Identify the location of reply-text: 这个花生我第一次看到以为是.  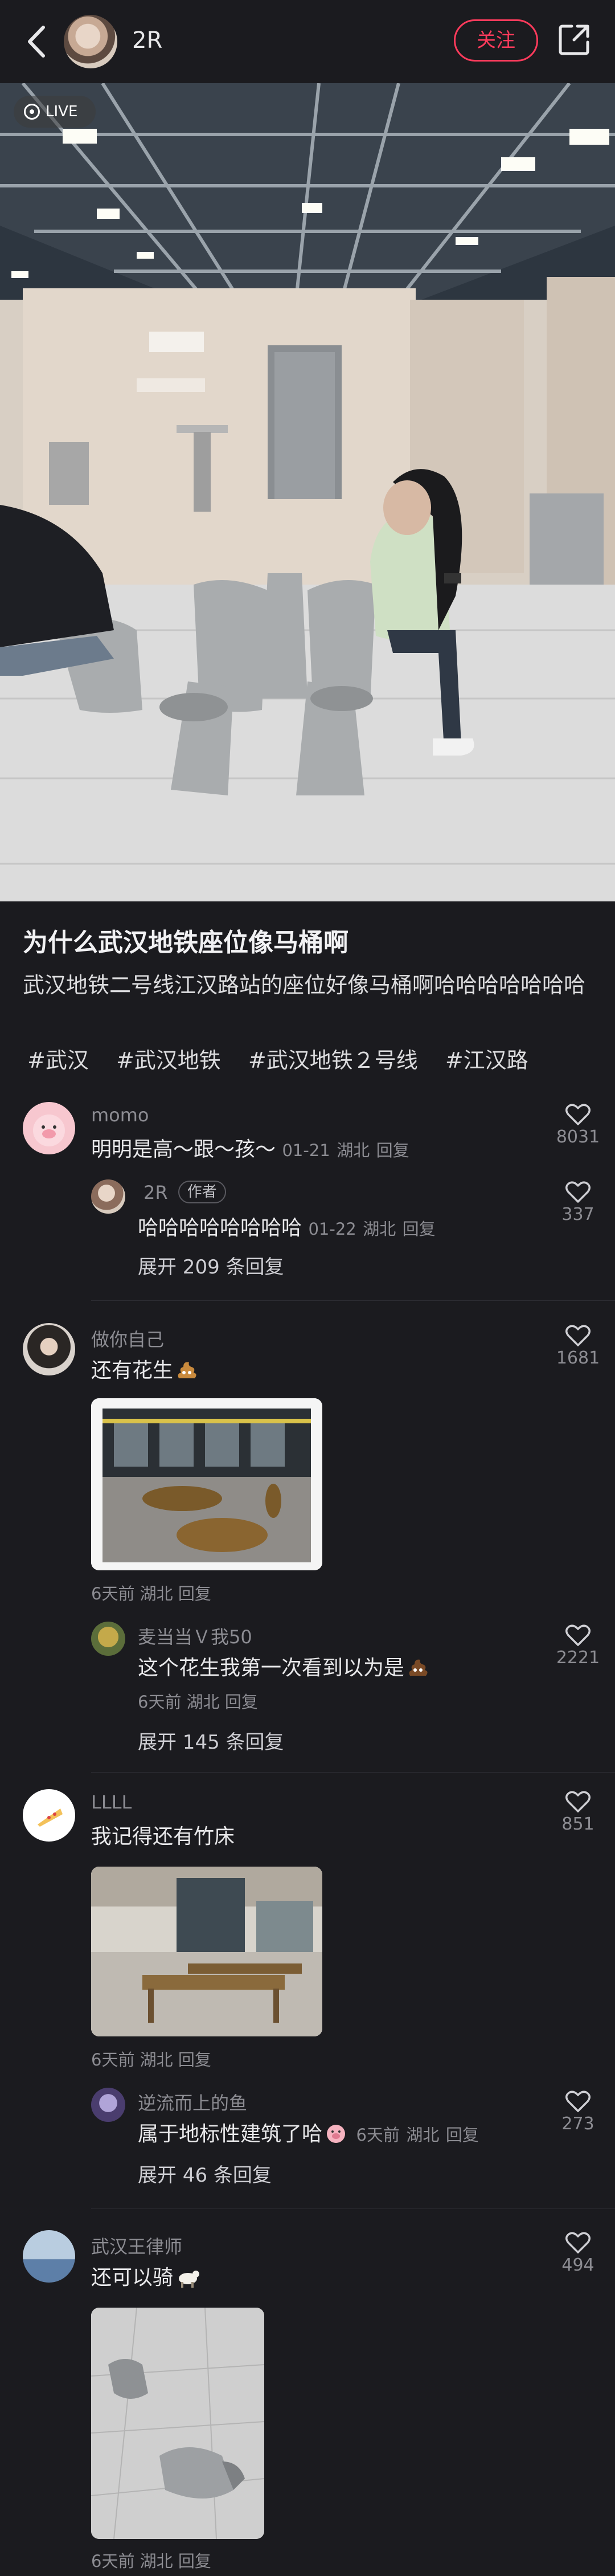
(283, 1666).